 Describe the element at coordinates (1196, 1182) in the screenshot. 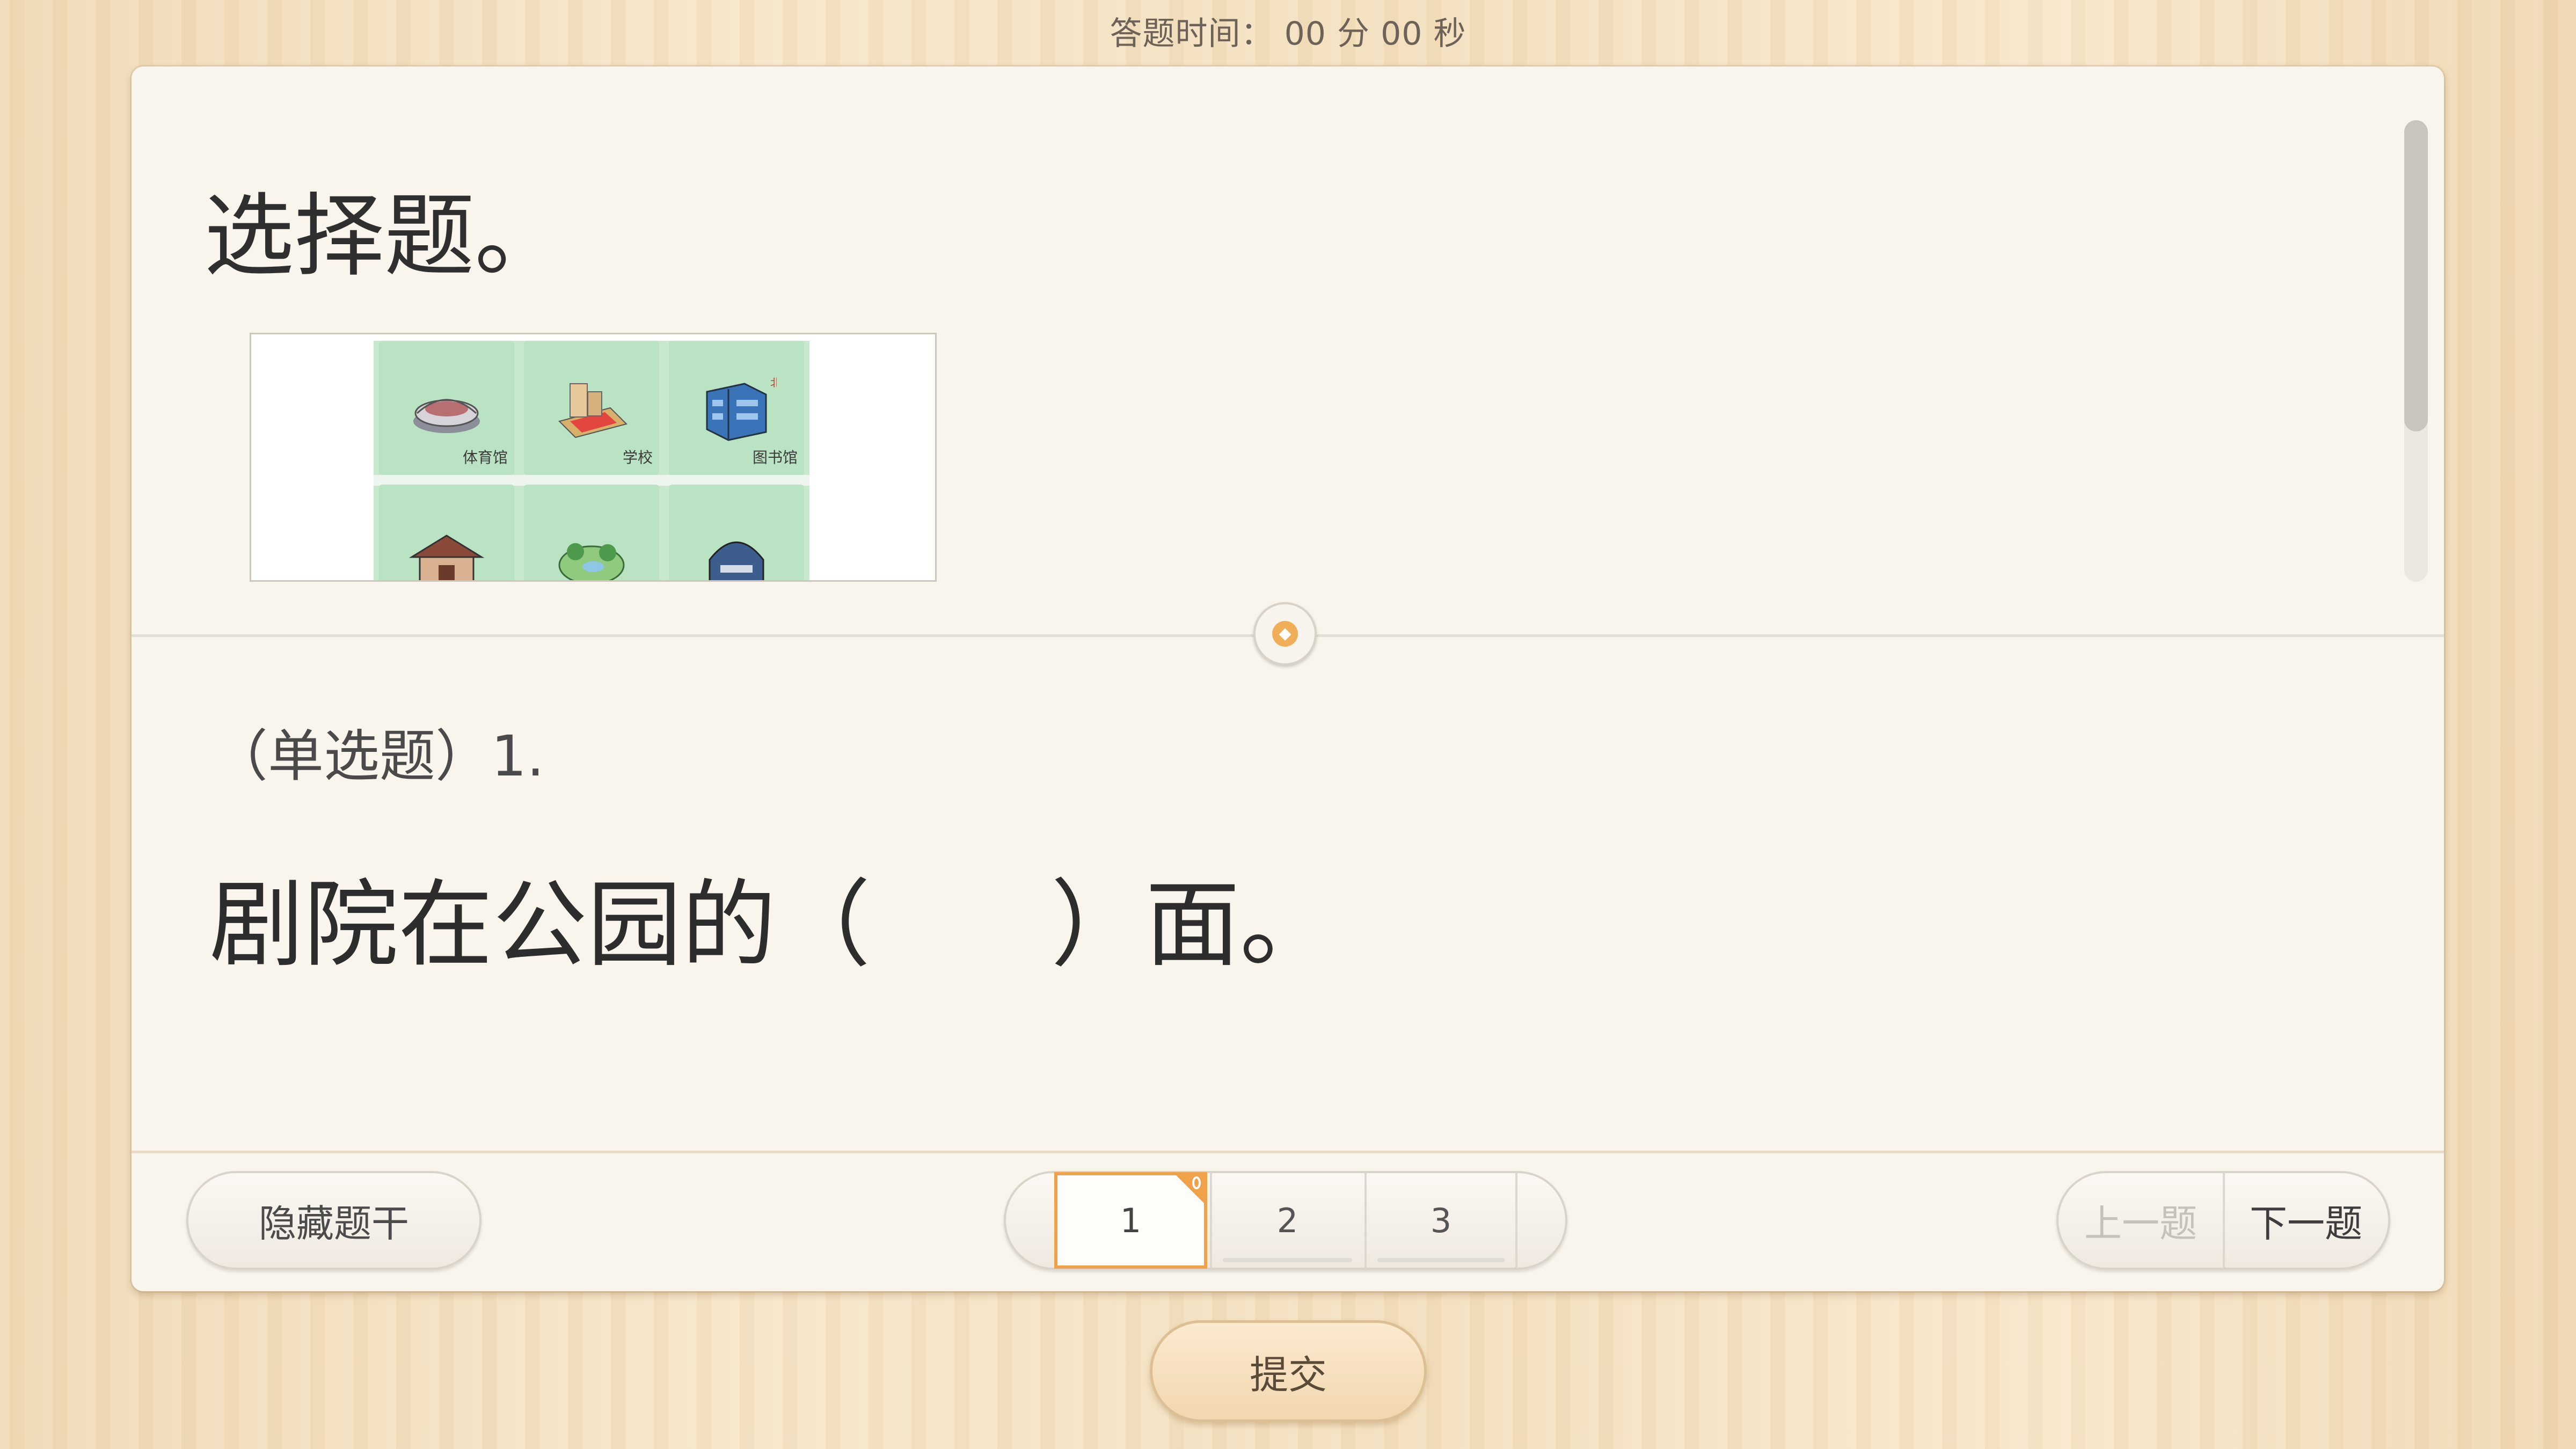

I see `location-pin-icon` at that location.